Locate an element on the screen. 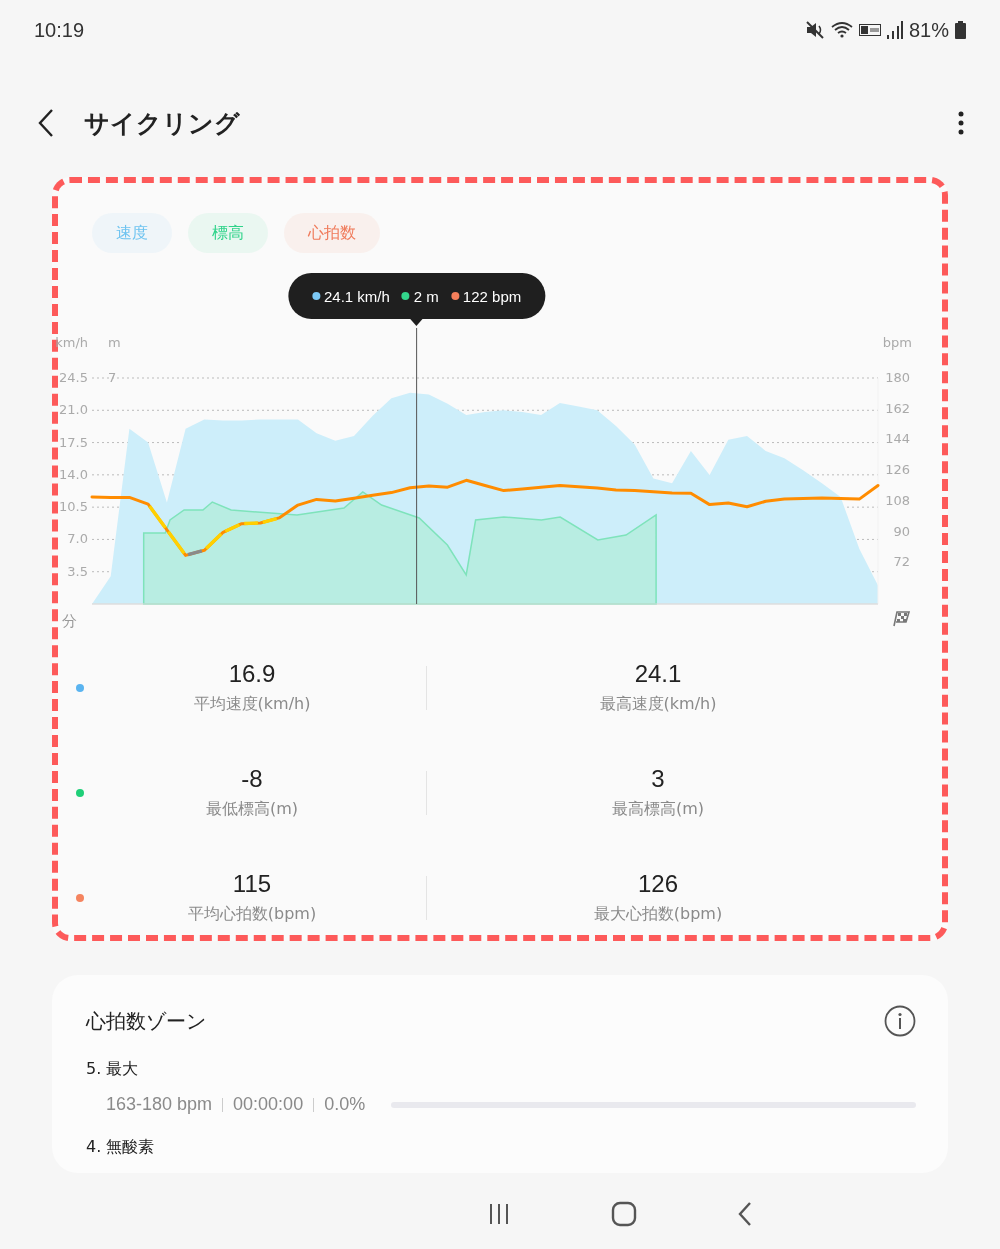  axis-label: 分 is located at coordinates (69, 621).